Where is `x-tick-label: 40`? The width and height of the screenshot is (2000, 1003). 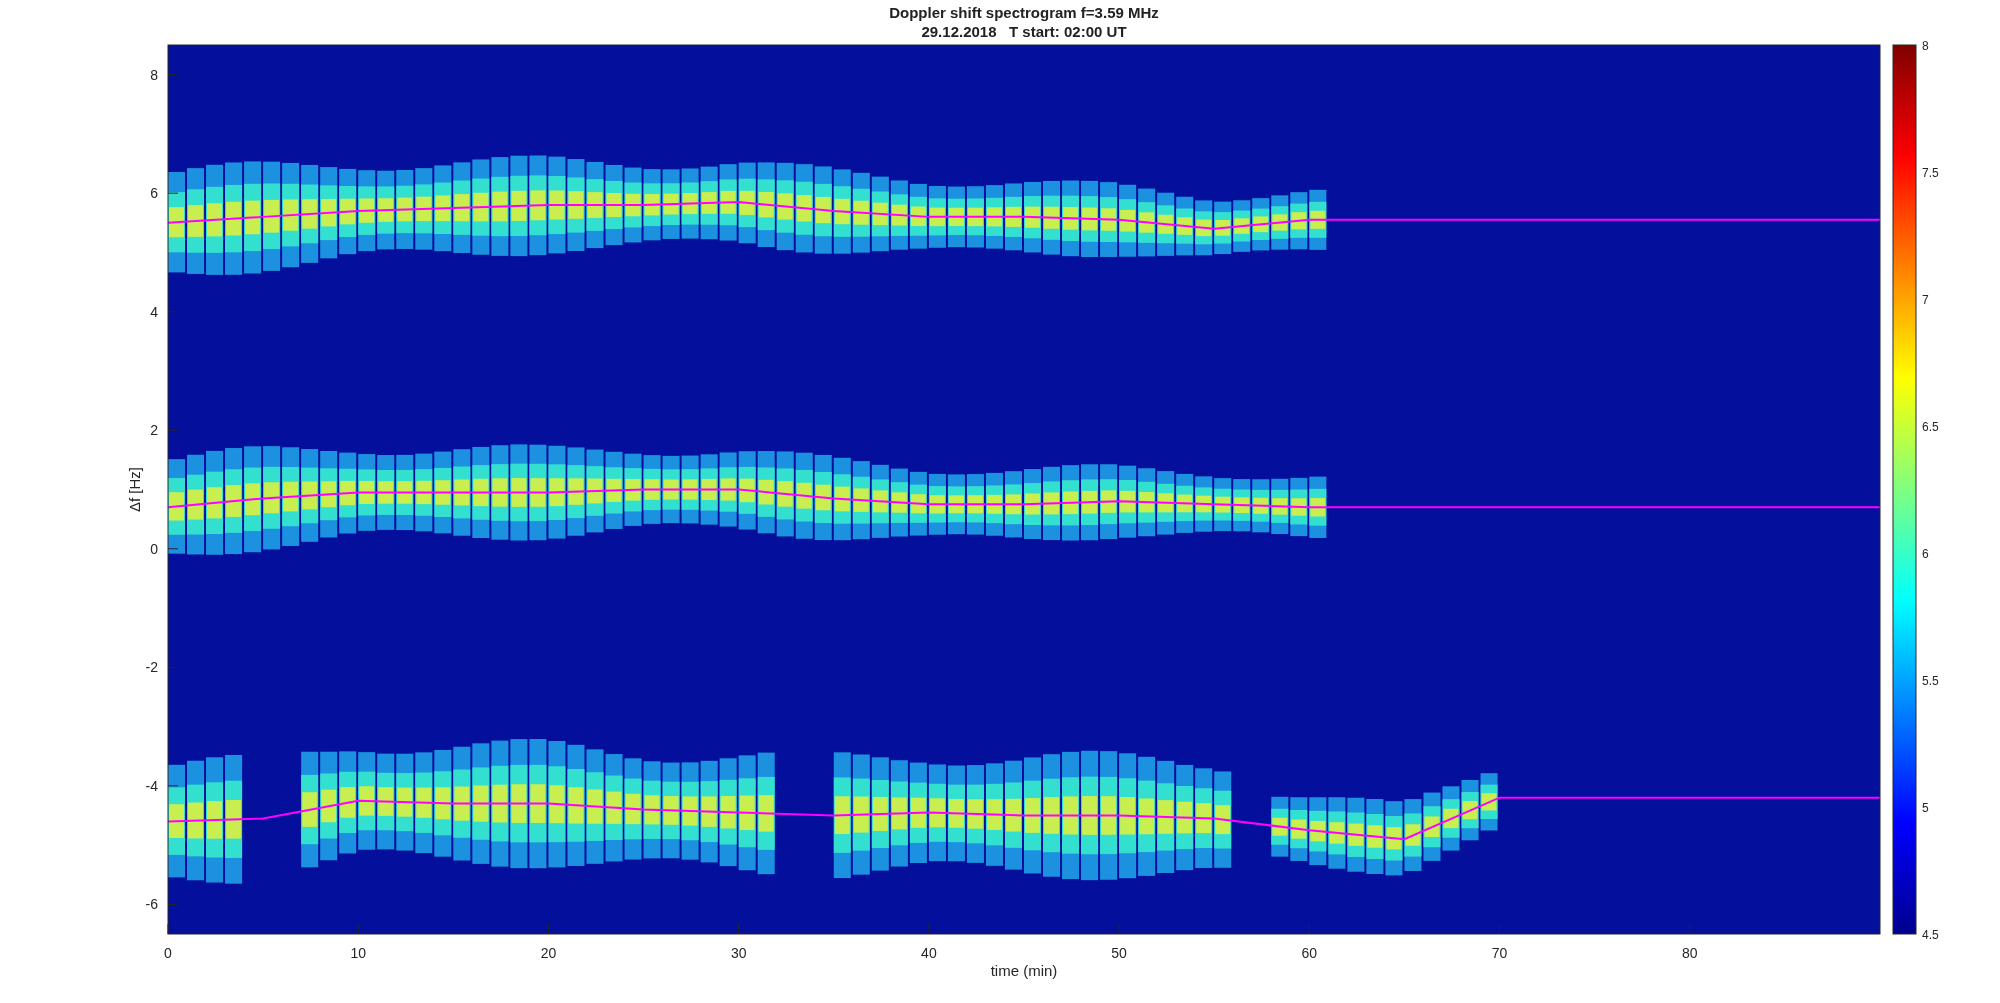
x-tick-label: 40 is located at coordinates (929, 953).